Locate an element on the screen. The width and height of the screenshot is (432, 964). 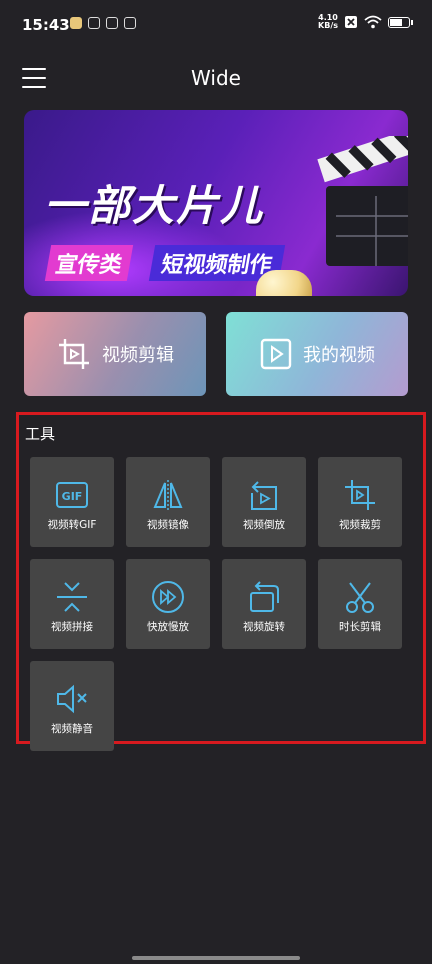
rotate-icon is located at coordinates (264, 596).